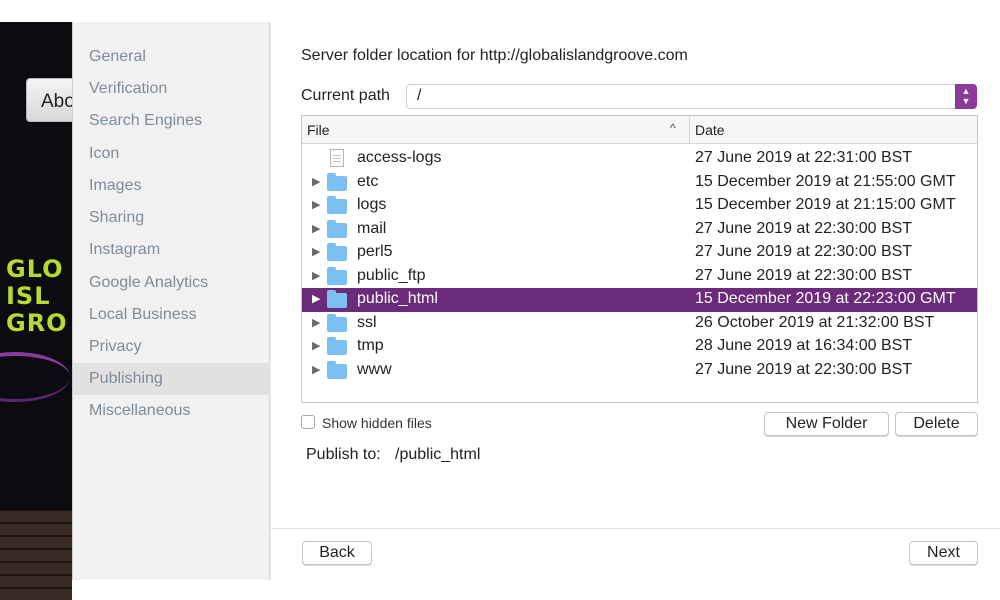 This screenshot has height=600, width=1000. What do you see at coordinates (171, 57) in the screenshot?
I see `sidebar-item-general: General` at bounding box center [171, 57].